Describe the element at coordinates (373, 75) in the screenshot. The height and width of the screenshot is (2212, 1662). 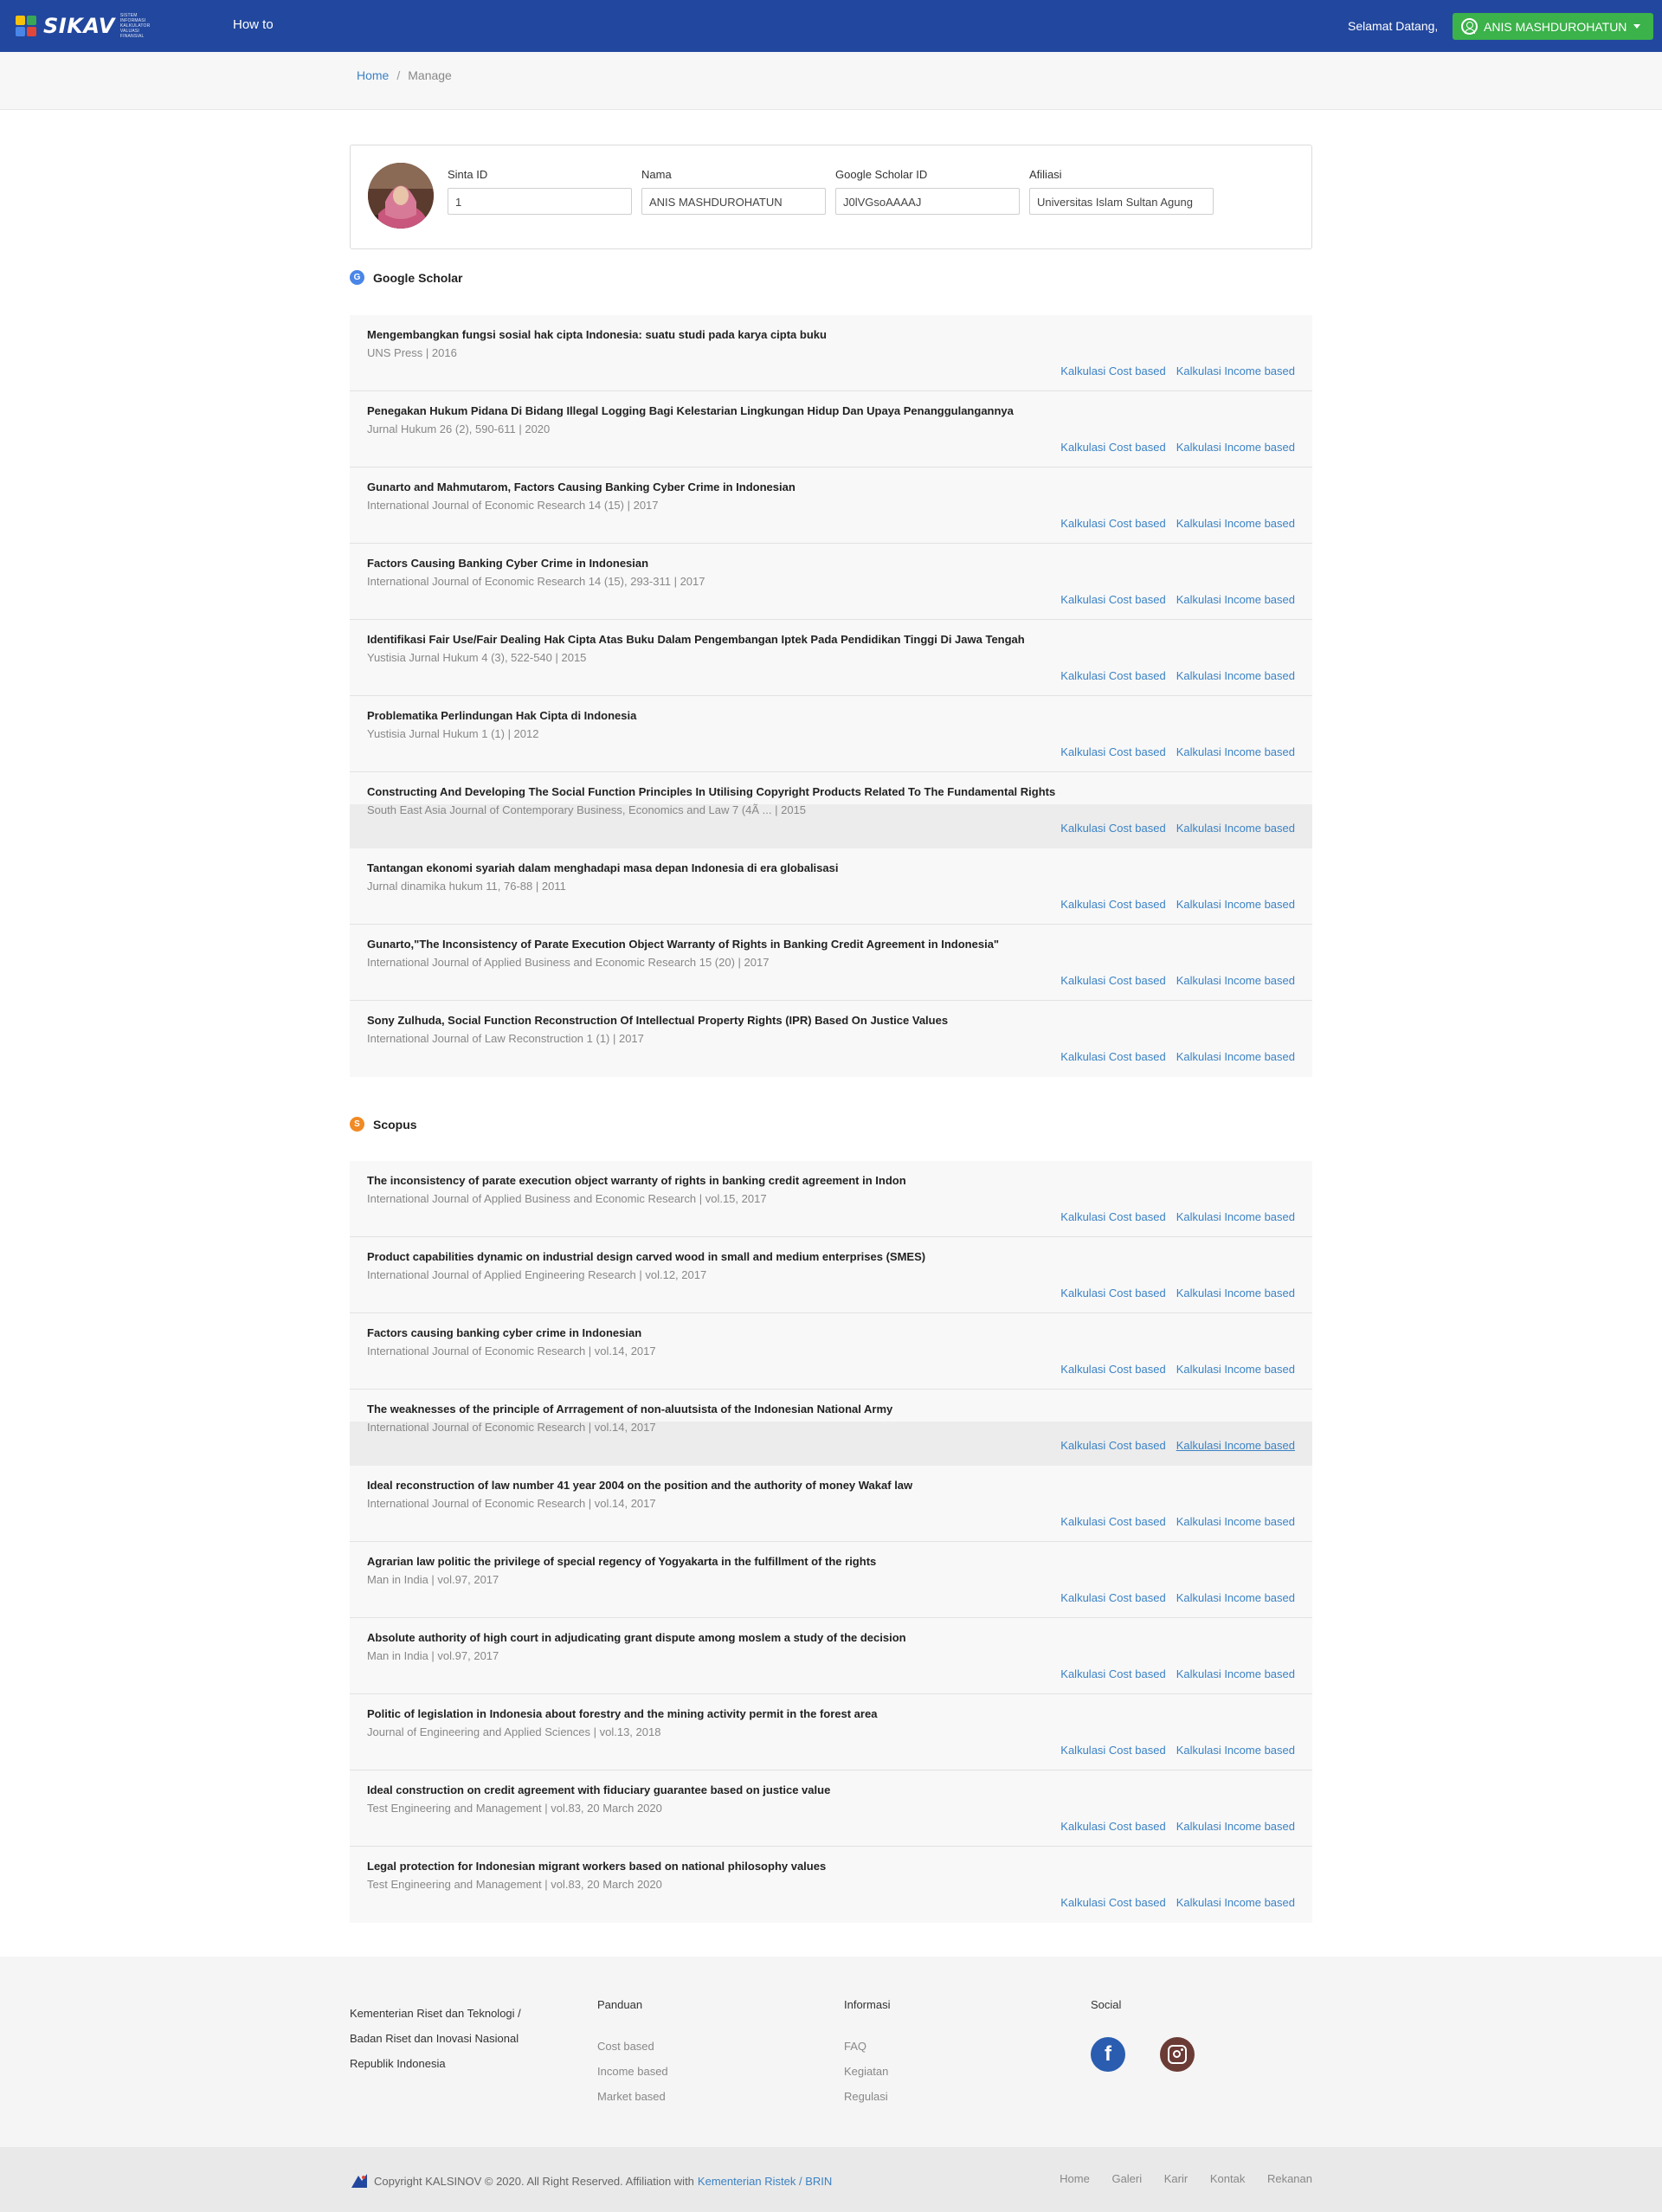
I see `breadcrumb-home-link: Home` at that location.